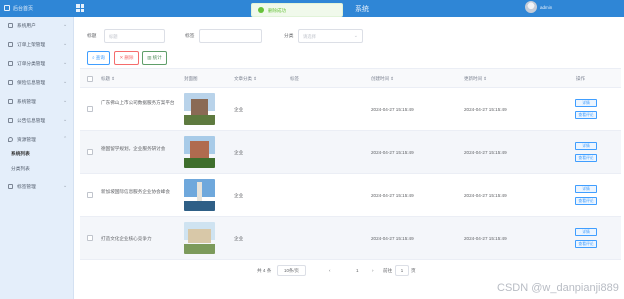 Image resolution: width=624 pixels, height=299 pixels. I want to click on sidebar-subitem-system-list: 系统列表, so click(37, 153).